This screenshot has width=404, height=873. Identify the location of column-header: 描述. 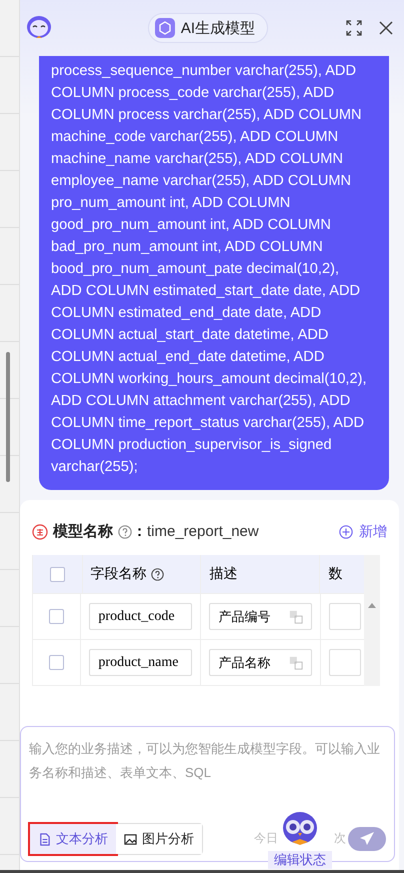
(223, 574).